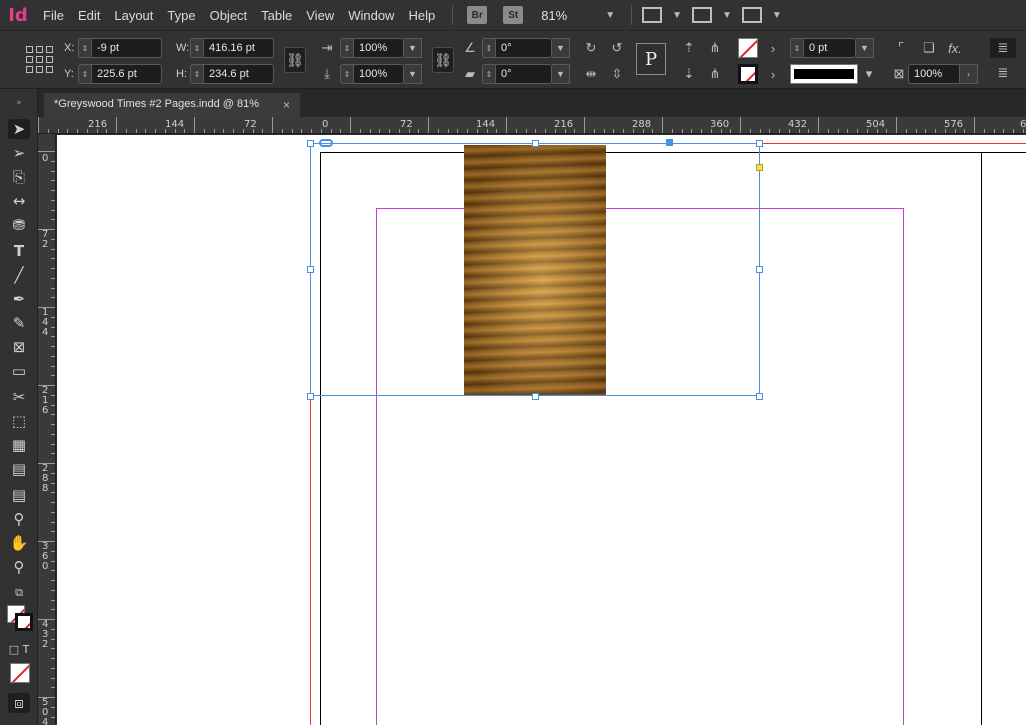  Describe the element at coordinates (379, 48) in the screenshot. I see `scale-x-input: 100%` at that location.